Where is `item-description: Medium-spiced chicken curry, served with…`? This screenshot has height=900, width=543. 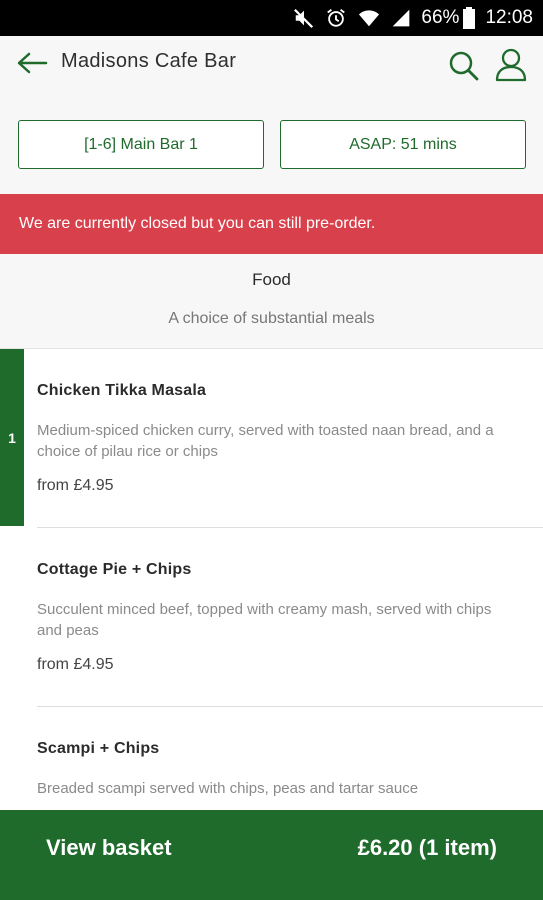 item-description: Medium-spiced chicken curry, served with… is located at coordinates (265, 441).